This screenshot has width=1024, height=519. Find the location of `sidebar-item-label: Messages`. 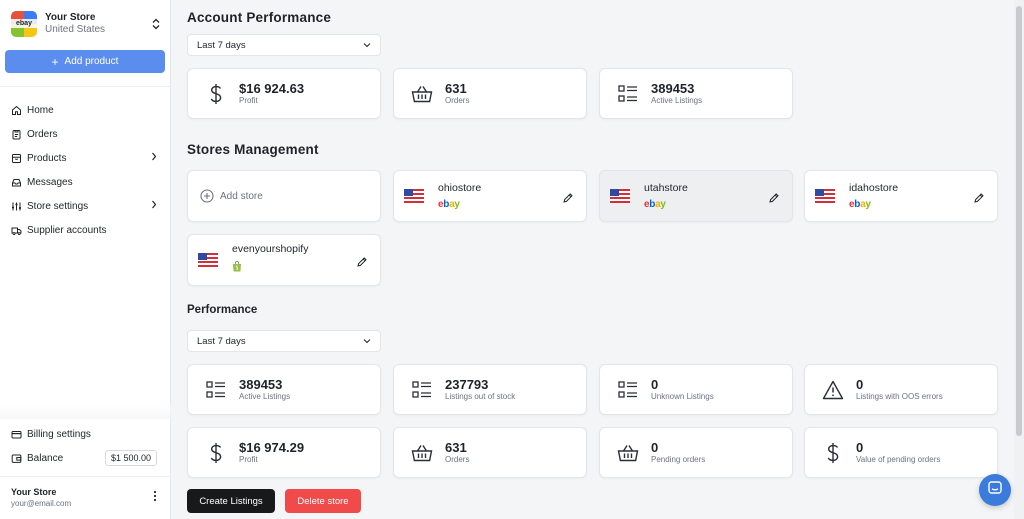

sidebar-item-label: Messages is located at coordinates (50, 182).